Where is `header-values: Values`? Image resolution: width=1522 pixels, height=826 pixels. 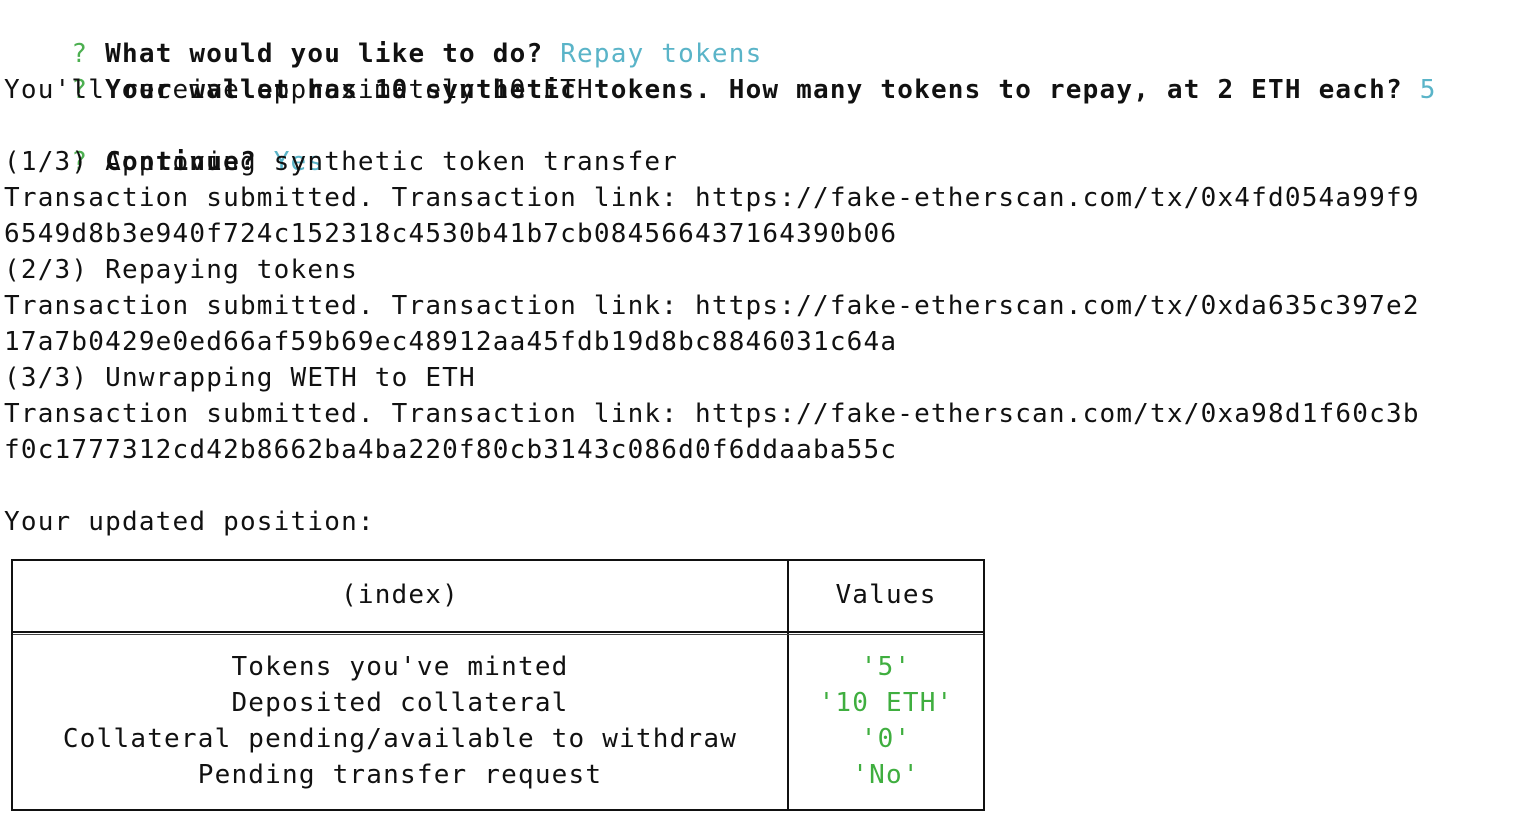
header-values: Values is located at coordinates (886, 595).